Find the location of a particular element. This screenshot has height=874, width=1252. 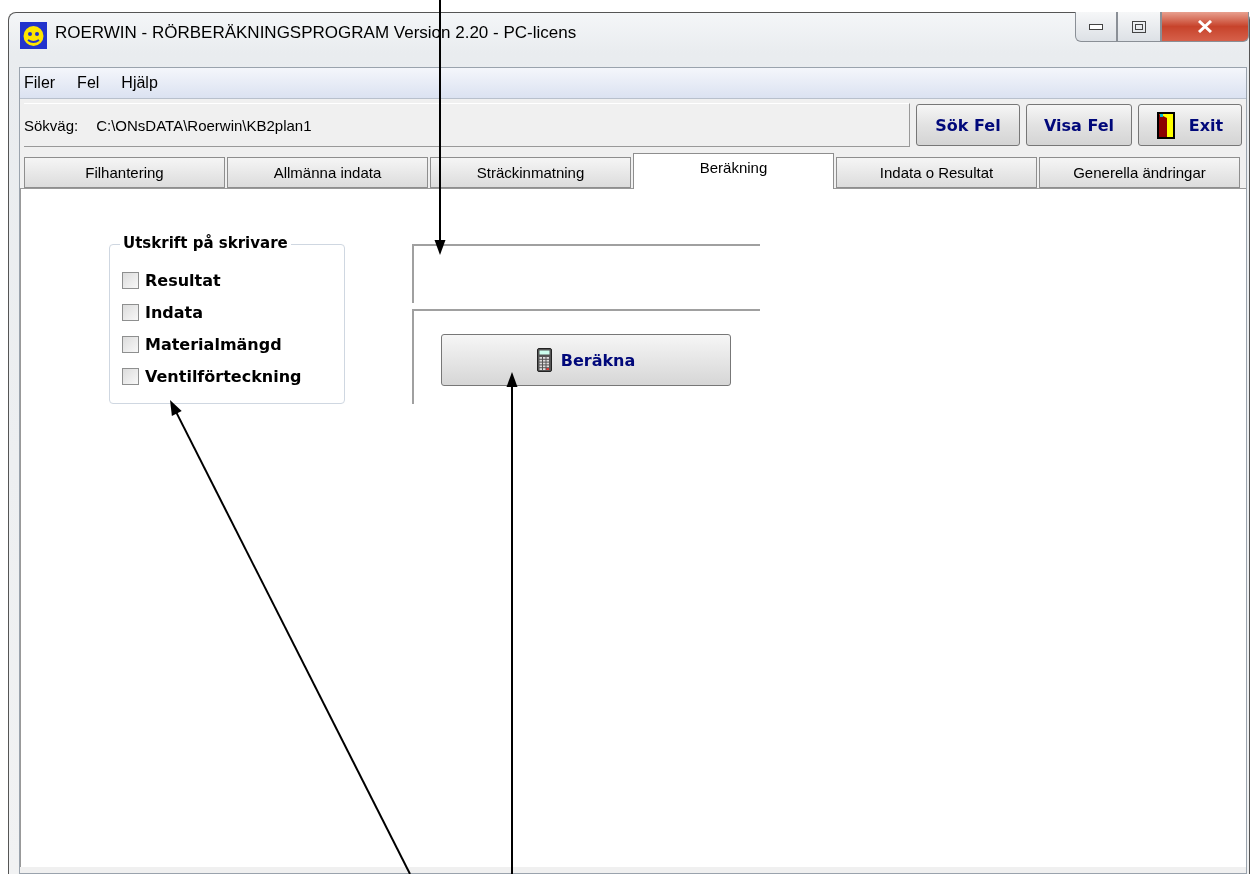

path-label: Sökväg: is located at coordinates (51, 125).